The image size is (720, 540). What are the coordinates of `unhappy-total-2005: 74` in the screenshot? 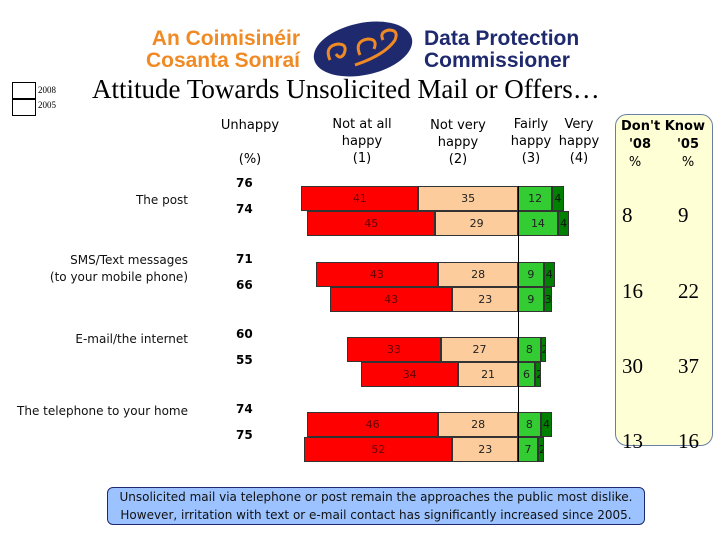 It's located at (244, 209).